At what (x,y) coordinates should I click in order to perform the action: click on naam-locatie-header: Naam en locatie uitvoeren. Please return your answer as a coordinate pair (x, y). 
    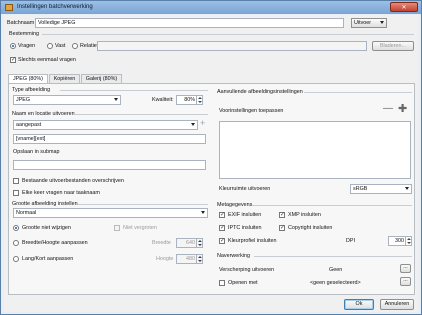
    Looking at the image, I should click on (43, 114).